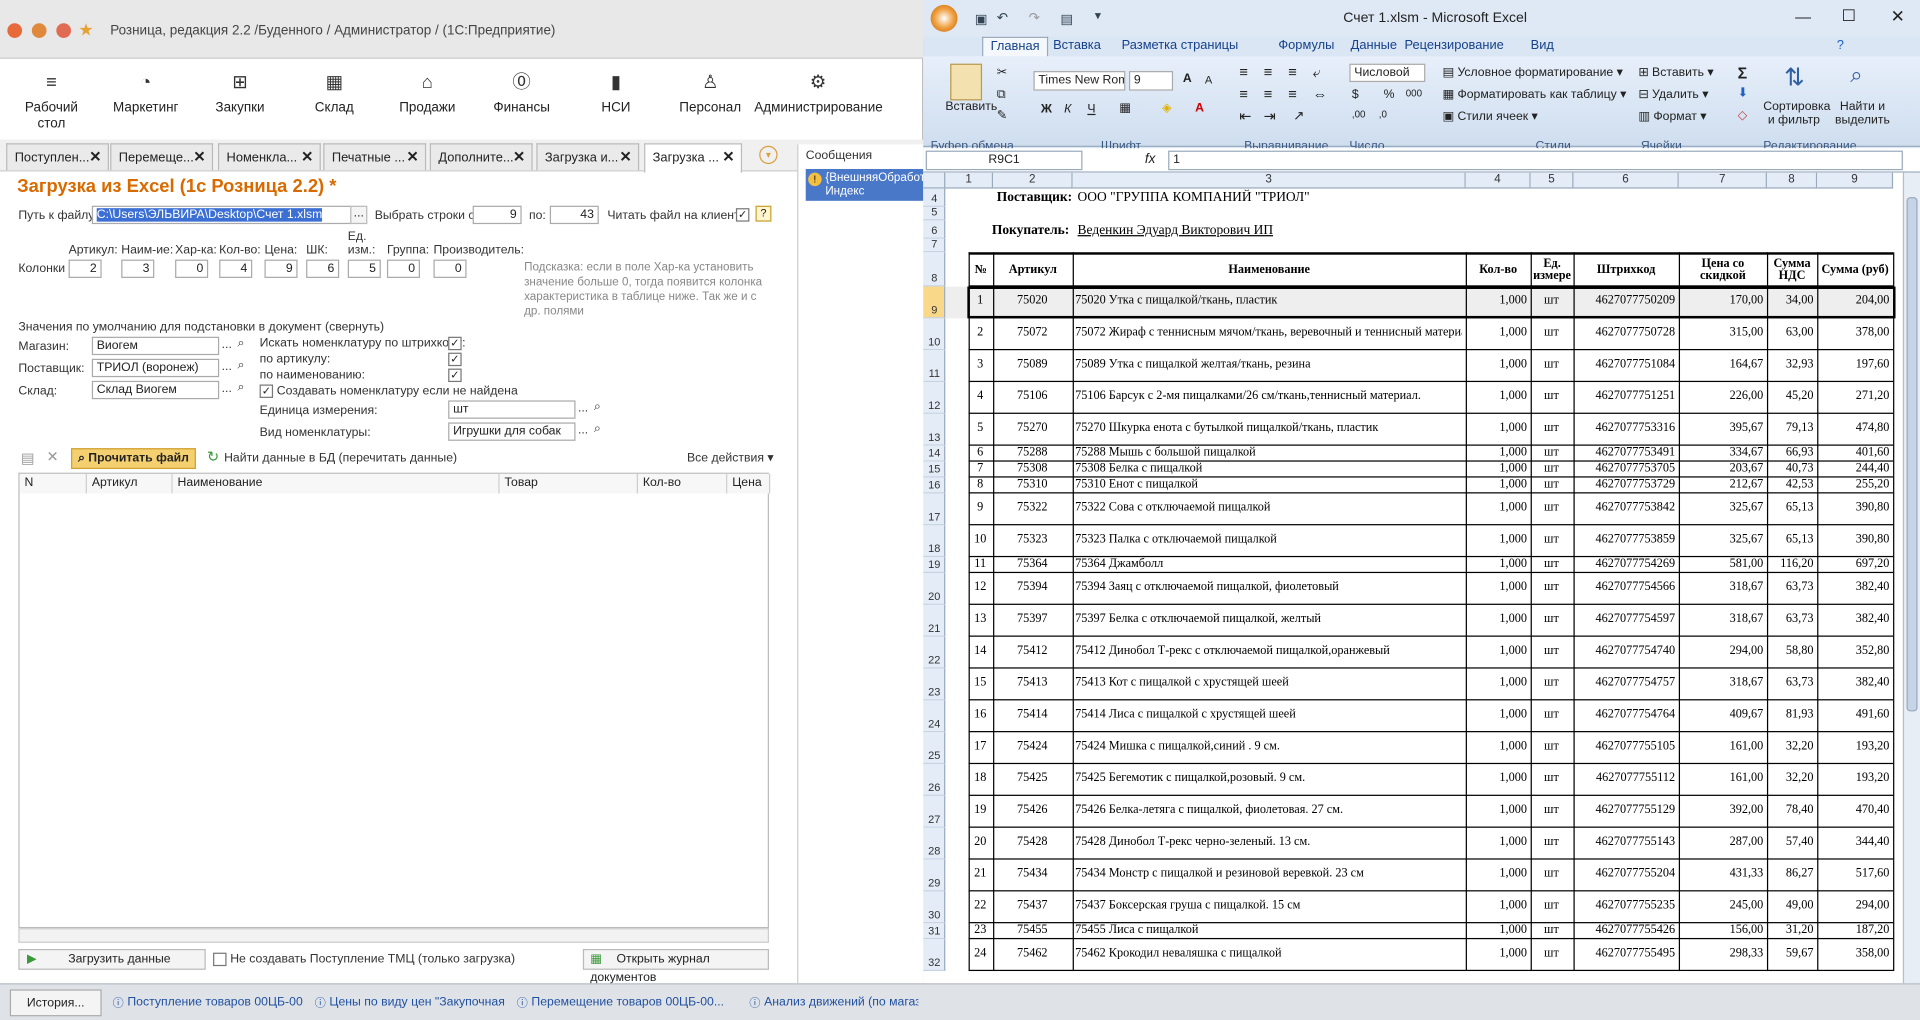 This screenshot has height=1020, width=1920. Describe the element at coordinates (112, 959) in the screenshot. I see `load-data-button: ▶ Загрузить данные` at that location.